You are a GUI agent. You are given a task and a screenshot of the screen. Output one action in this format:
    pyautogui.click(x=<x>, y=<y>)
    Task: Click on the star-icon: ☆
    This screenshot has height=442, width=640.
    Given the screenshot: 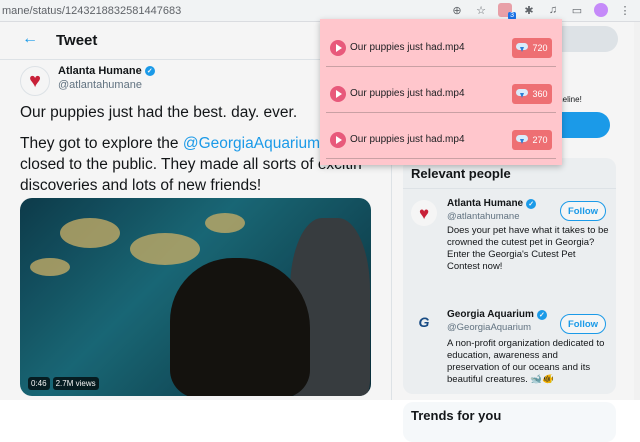 What is the action you would take?
    pyautogui.click(x=481, y=10)
    